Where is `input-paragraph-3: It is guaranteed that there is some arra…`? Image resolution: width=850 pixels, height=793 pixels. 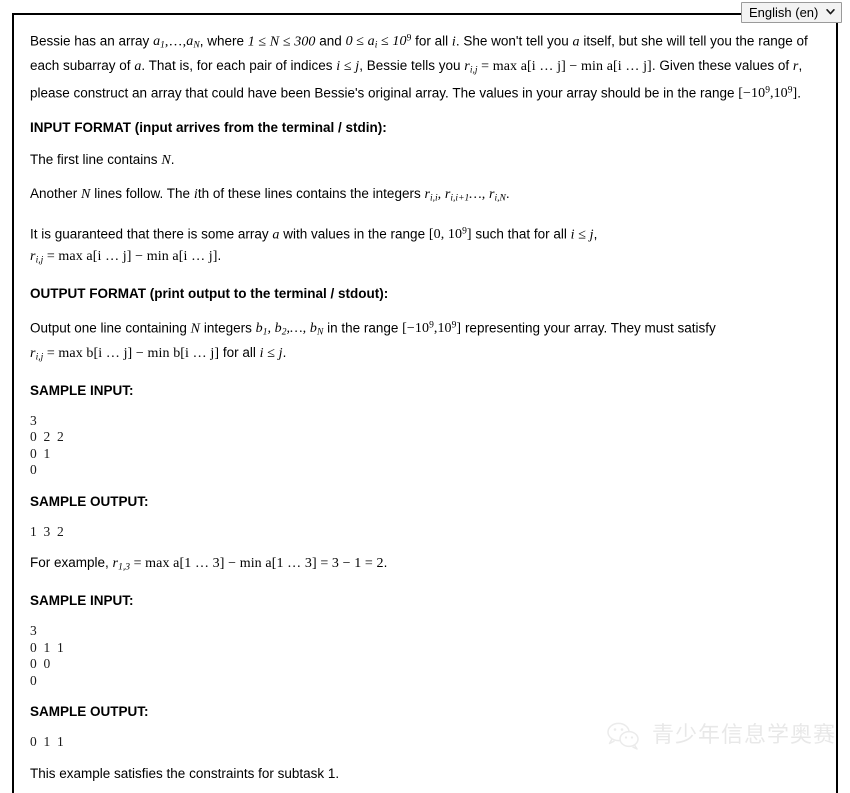
input-paragraph-3: It is guaranteed that there is some arra… is located at coordinates (314, 246).